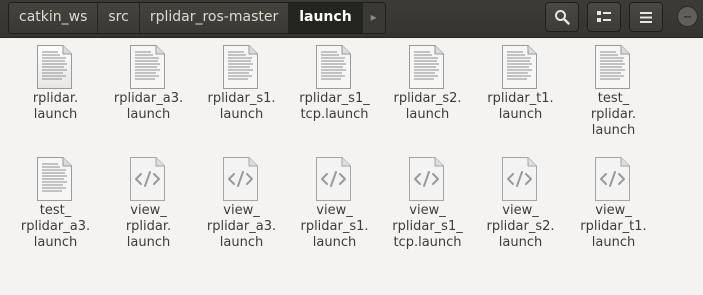 This screenshot has height=295, width=703. What do you see at coordinates (334, 106) in the screenshot?
I see `file-name: rplidar_s1_ tcp.launch` at bounding box center [334, 106].